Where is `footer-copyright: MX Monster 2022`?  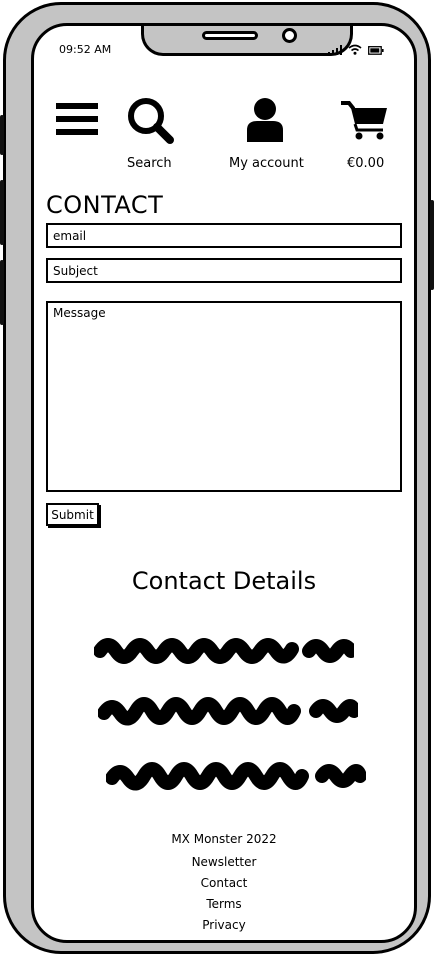
footer-copyright: MX Monster 2022 is located at coordinates (224, 839).